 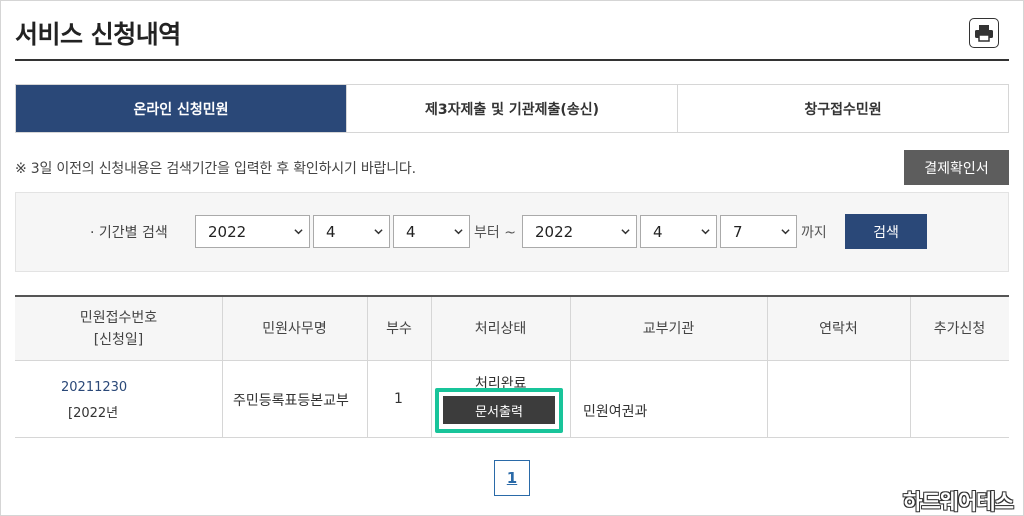 I want to click on title-divider, so click(x=512, y=60).